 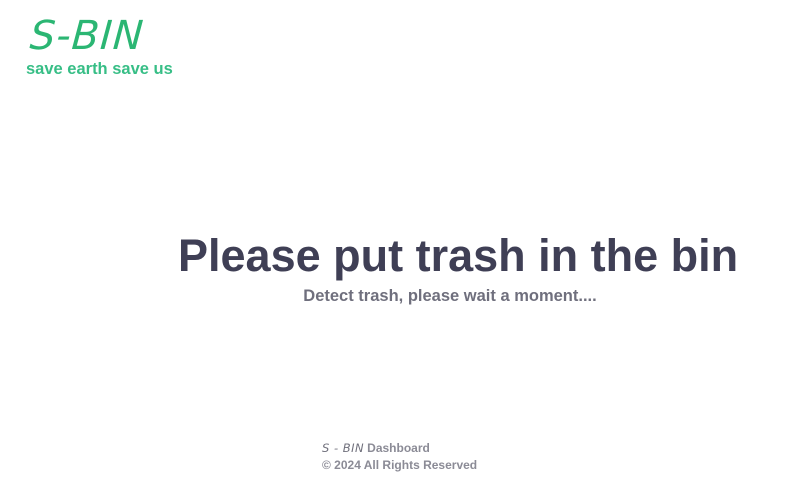 I want to click on brand-logo: S-BIN save earth save us, so click(x=99, y=44).